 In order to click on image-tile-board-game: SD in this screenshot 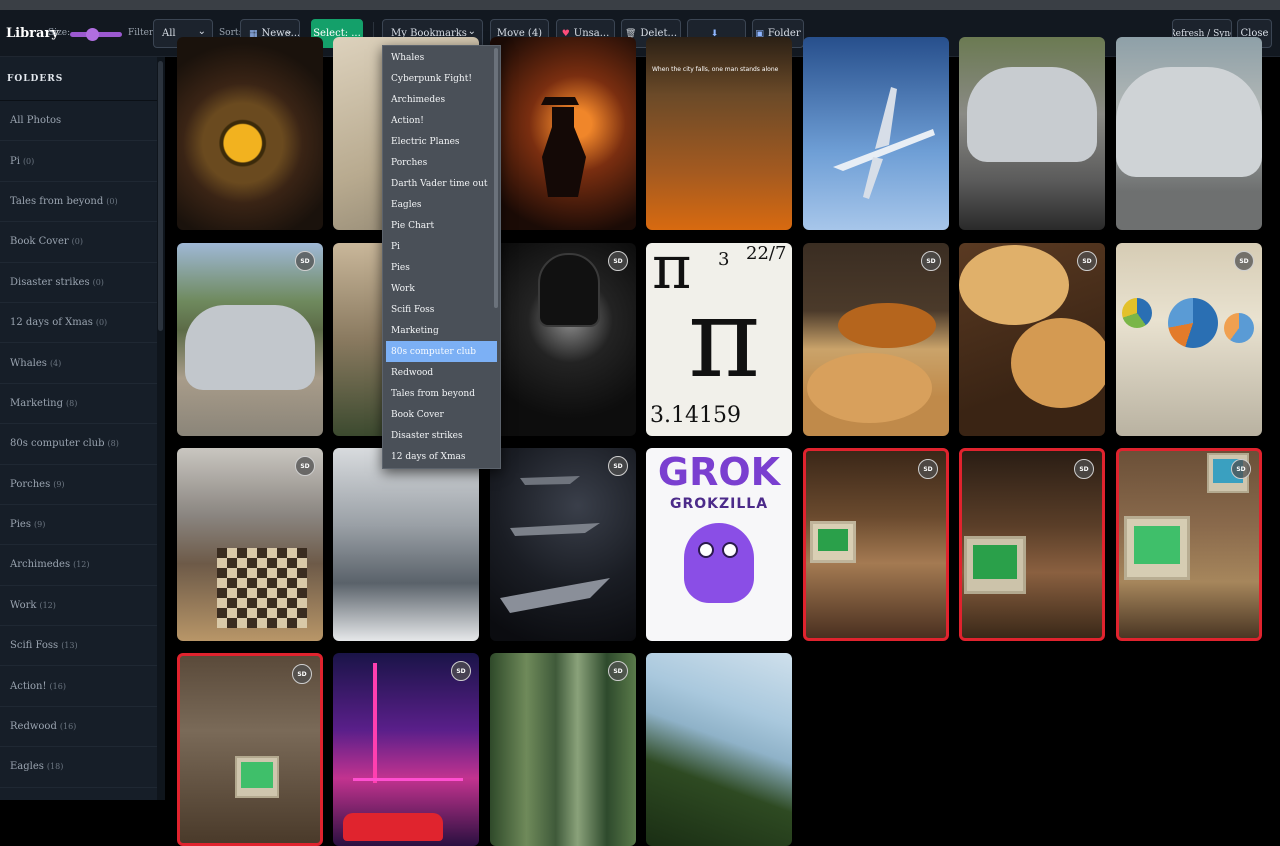, I will do `click(250, 544)`.